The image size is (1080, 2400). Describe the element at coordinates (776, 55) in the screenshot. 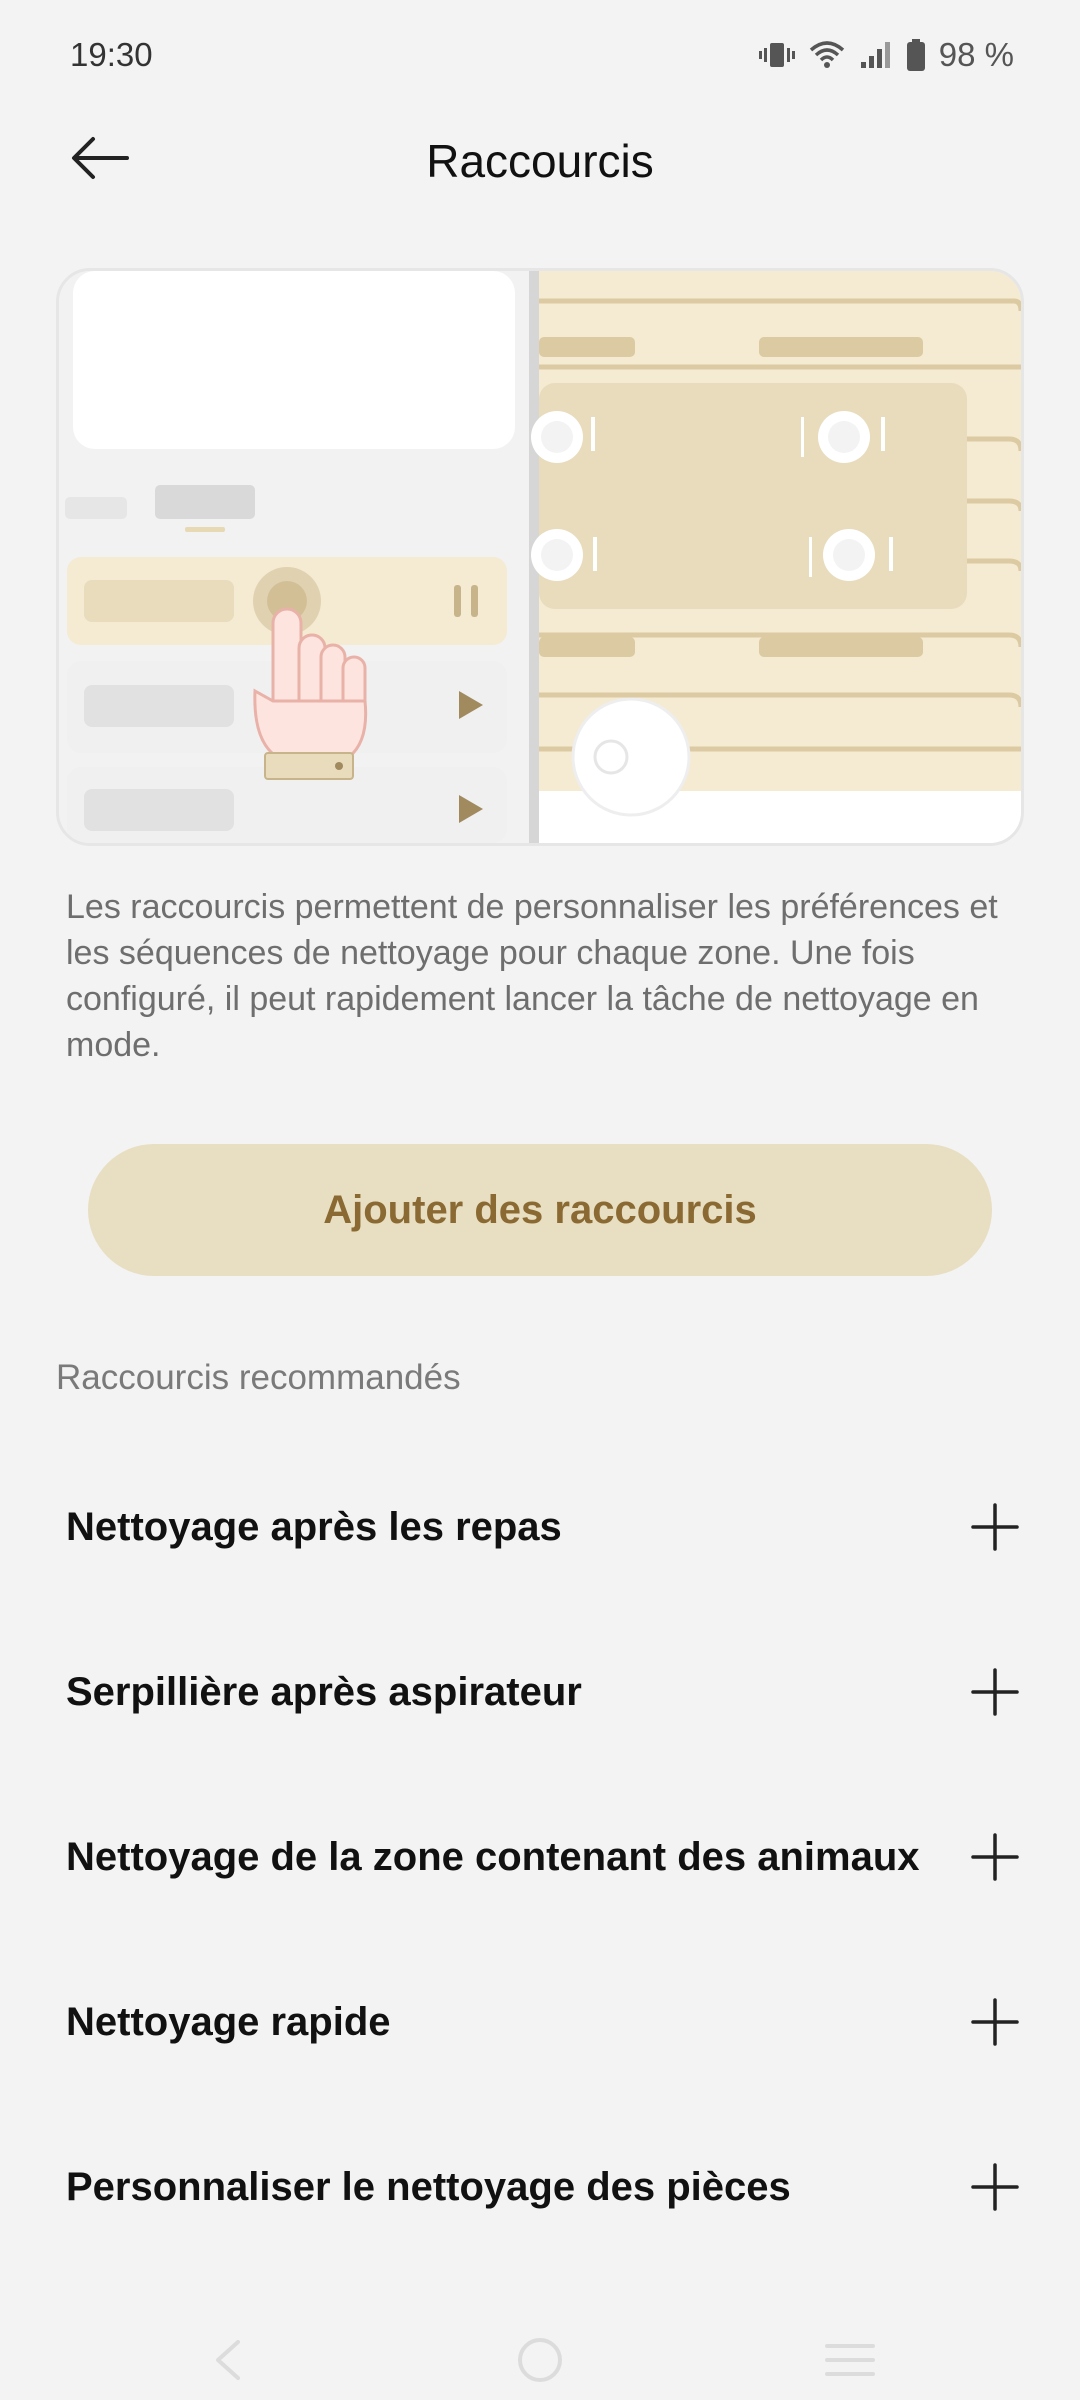

I see `vibrate-icon` at that location.